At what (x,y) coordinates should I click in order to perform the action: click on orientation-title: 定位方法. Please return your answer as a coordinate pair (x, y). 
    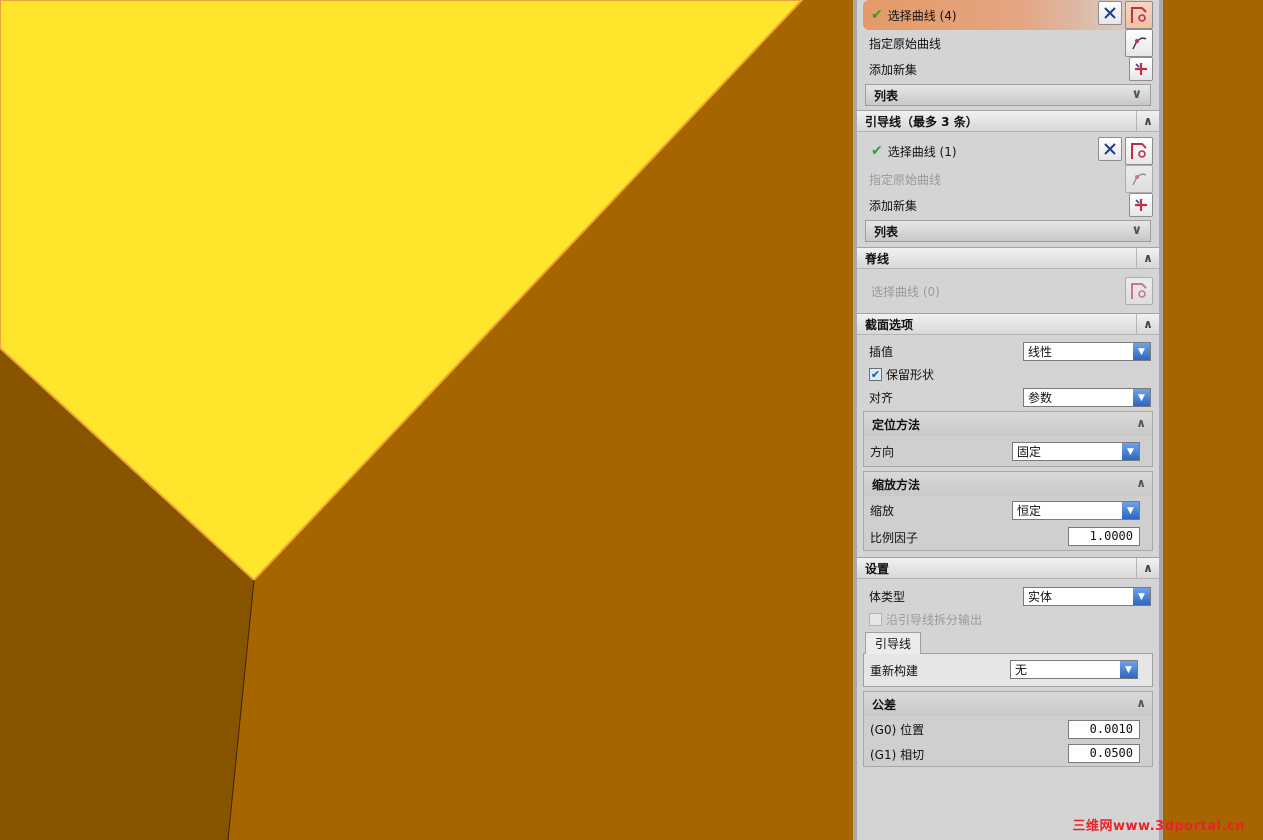
    Looking at the image, I should click on (896, 424).